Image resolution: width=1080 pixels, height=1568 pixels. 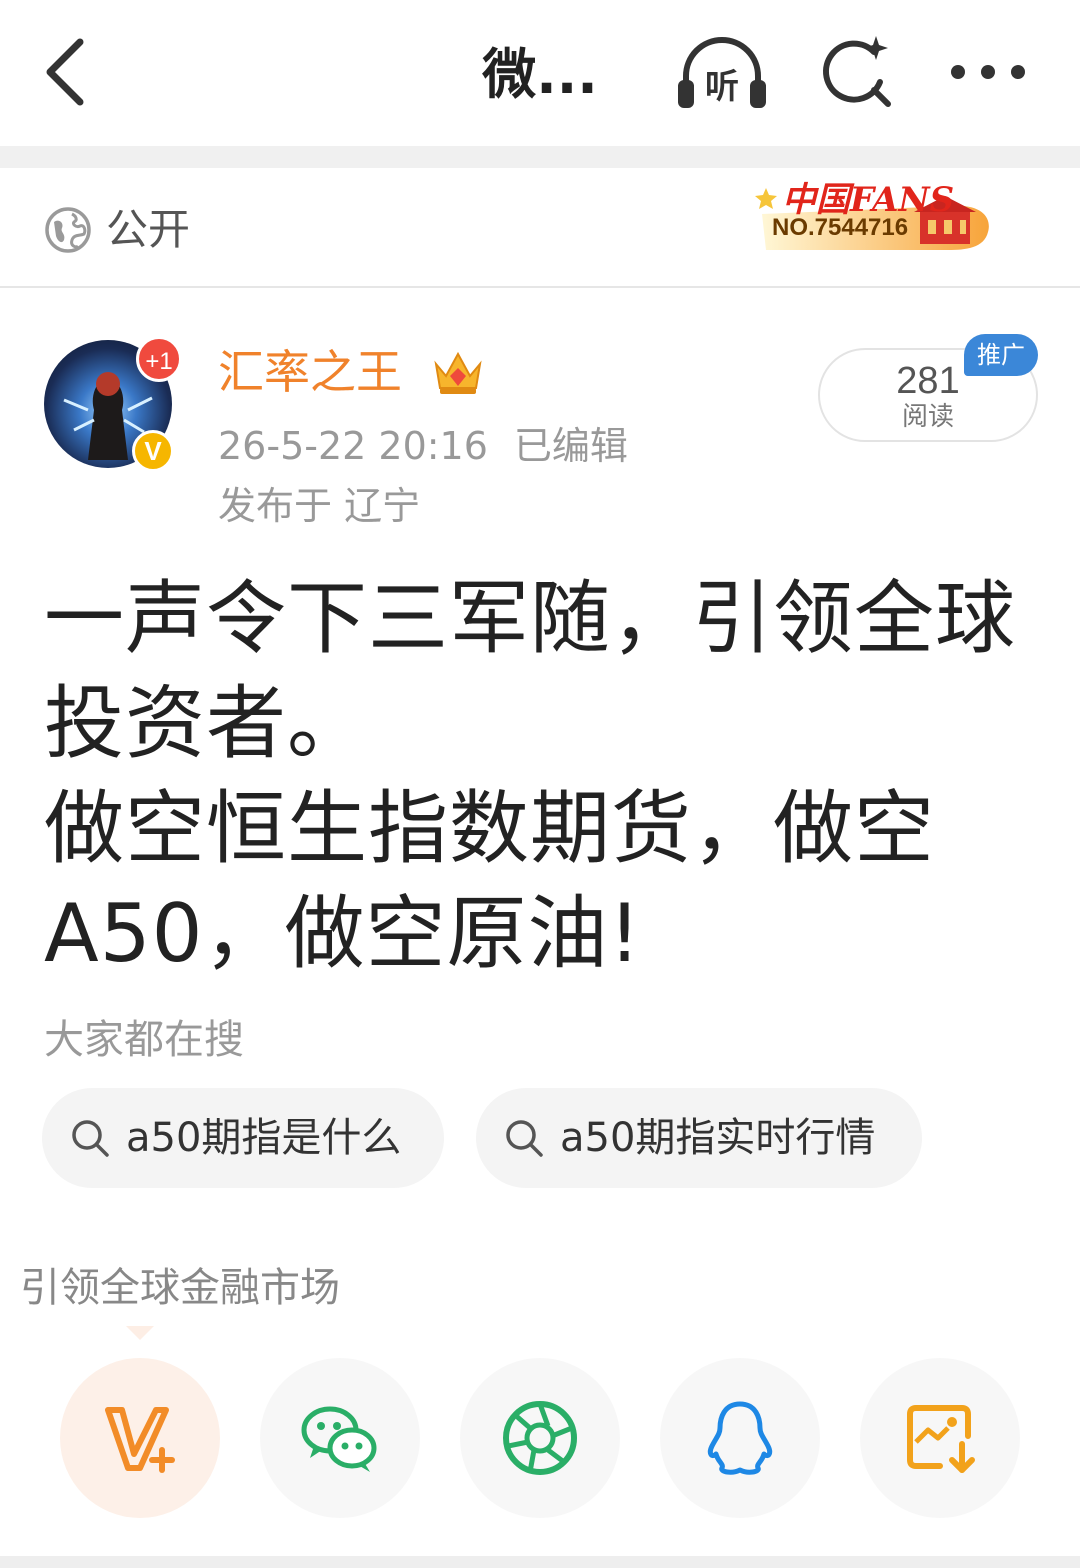 I want to click on share-wechat-button, so click(x=340, y=1438).